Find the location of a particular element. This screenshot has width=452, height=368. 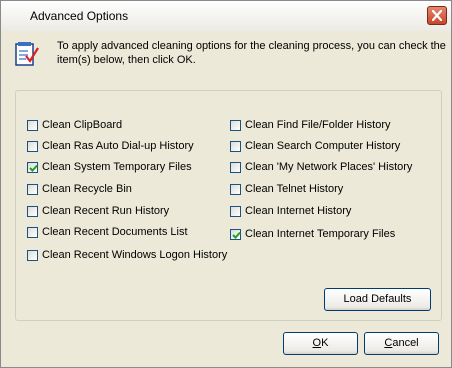

option-label: Clean Telnet History is located at coordinates (294, 189).